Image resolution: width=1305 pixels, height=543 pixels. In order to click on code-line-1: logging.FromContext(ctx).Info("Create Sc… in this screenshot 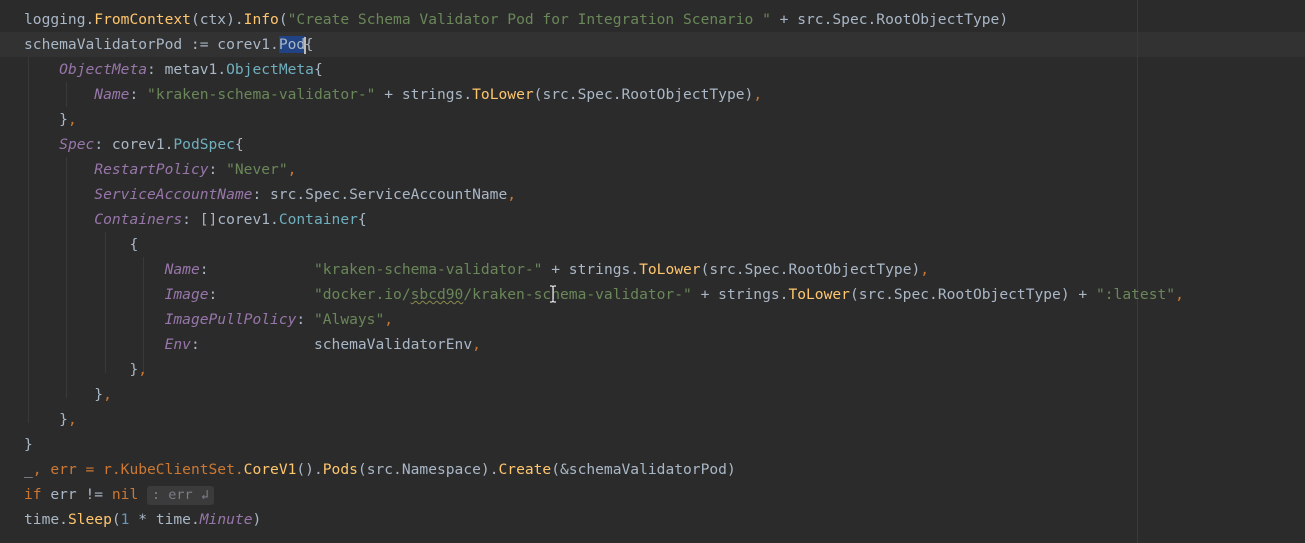, I will do `click(516, 19)`.